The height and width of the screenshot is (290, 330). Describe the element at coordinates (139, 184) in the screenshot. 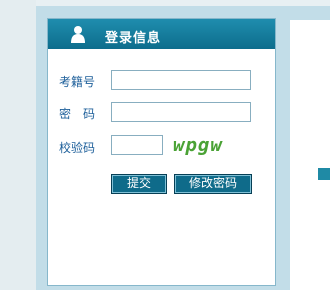

I see `submit-button: 提交` at that location.